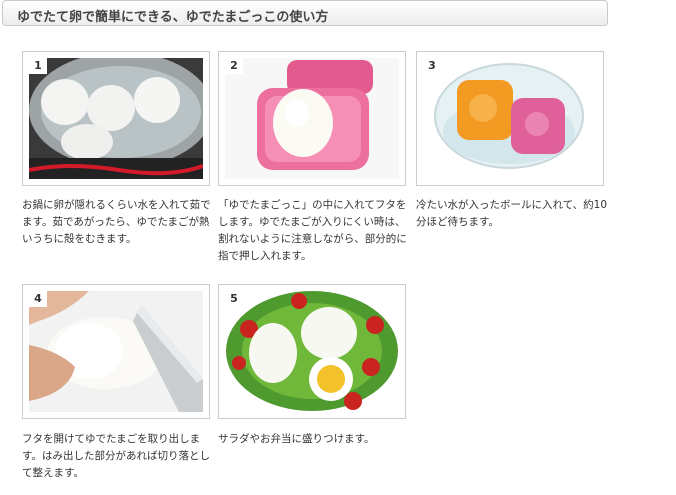 This screenshot has width=676, height=495. I want to click on section-title-bar: ゆでたて卵で簡単にできる、ゆでたまごっこの使い方, so click(305, 13).